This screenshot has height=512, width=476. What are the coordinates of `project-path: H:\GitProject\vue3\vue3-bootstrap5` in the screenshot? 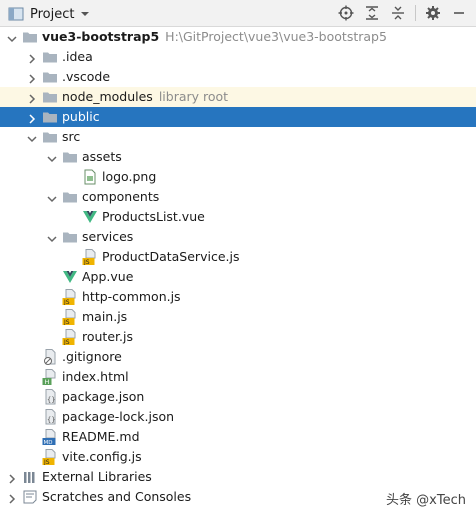 It's located at (276, 36).